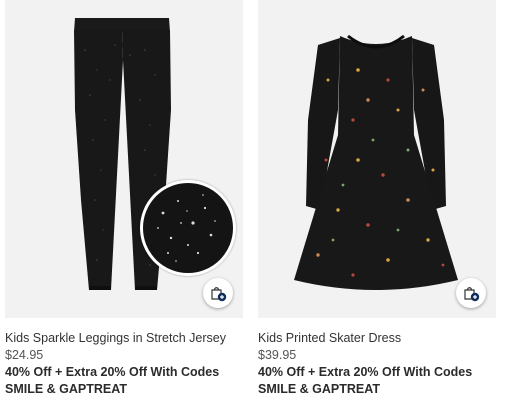 This screenshot has width=506, height=408. I want to click on product-price: $39.95, so click(277, 355).